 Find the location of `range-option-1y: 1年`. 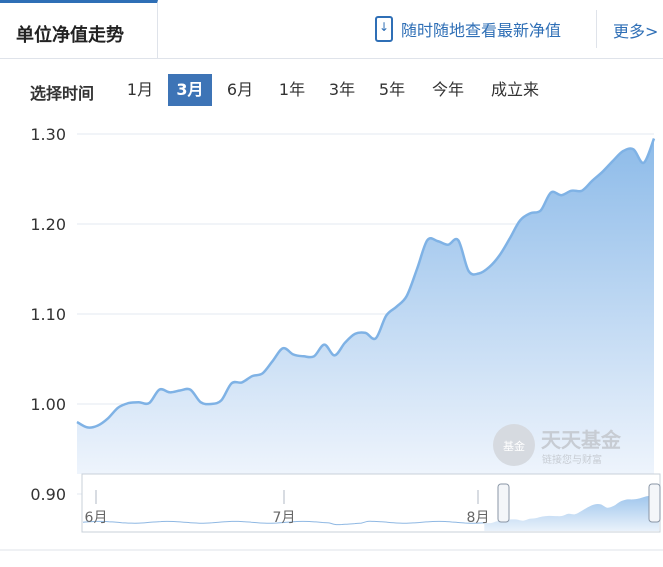

range-option-1y: 1年 is located at coordinates (292, 90).